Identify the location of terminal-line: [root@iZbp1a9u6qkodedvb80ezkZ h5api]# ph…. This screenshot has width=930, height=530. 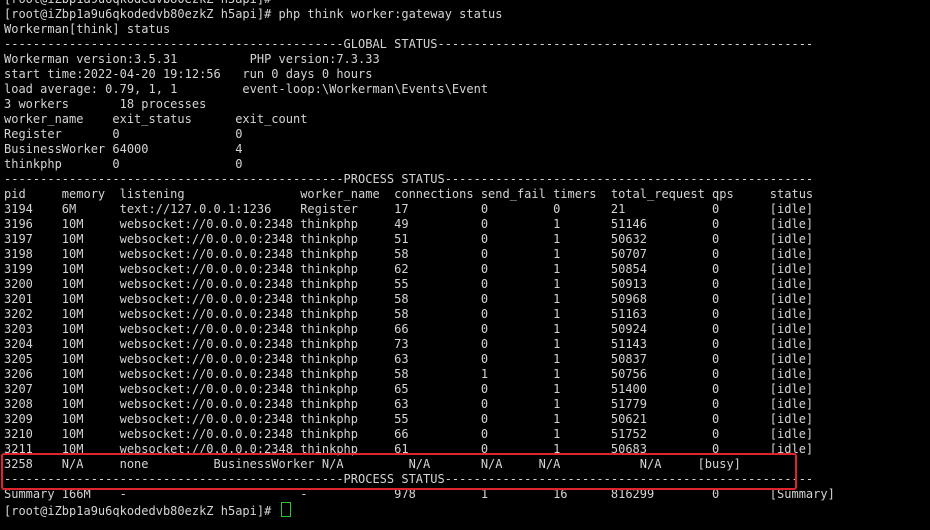
(253, 14).